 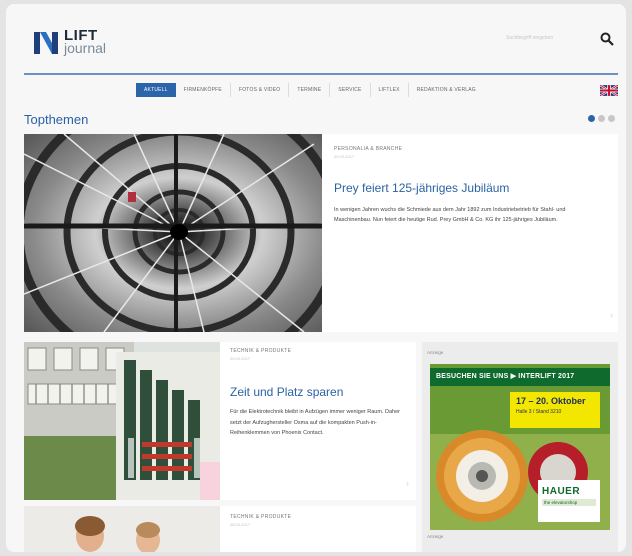 I want to click on article-image-building, so click(x=122, y=421).